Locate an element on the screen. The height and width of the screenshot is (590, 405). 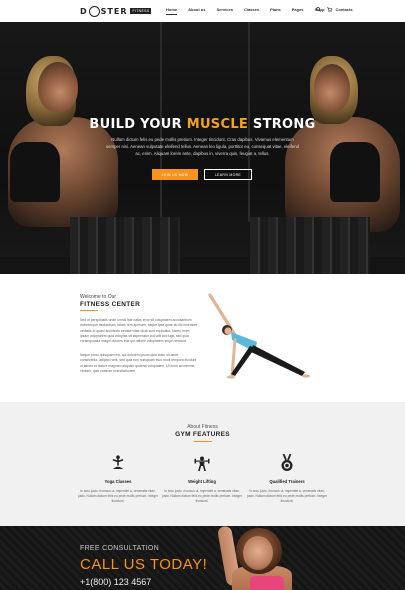
search-icon is located at coordinates (318, 9).